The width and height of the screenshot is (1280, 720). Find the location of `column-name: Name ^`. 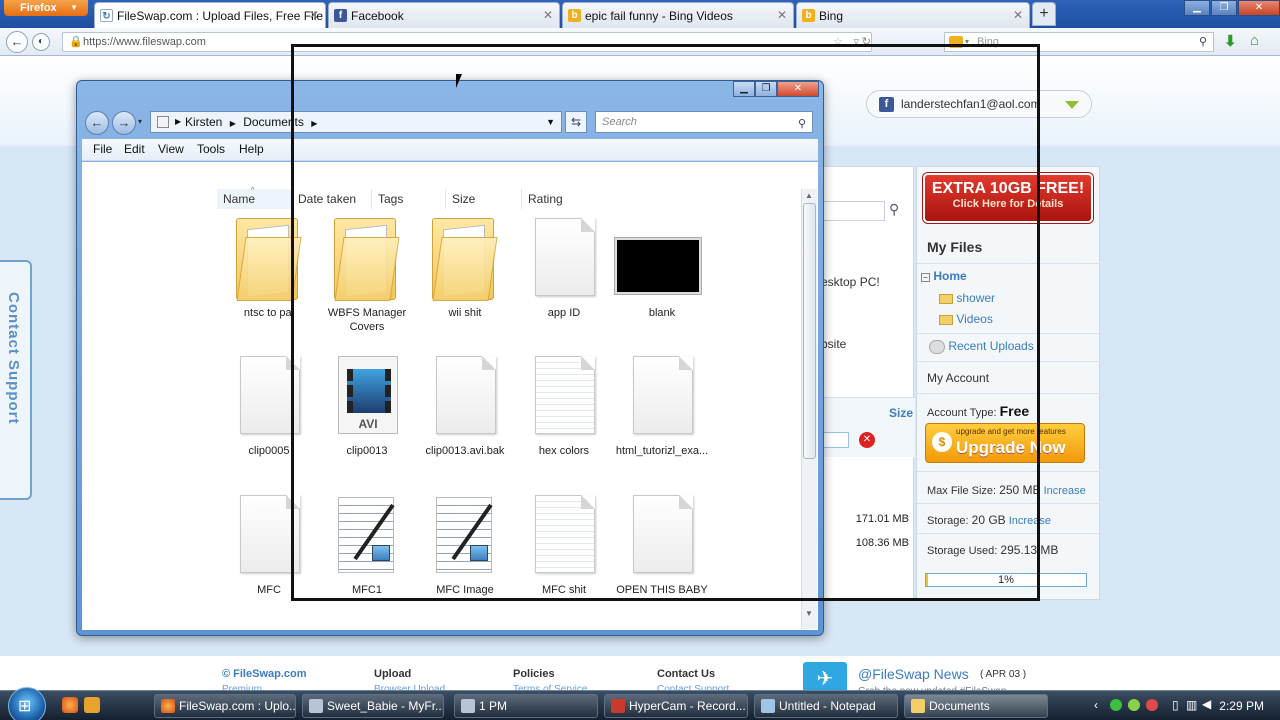

column-name: Name ^ is located at coordinates (254, 198).